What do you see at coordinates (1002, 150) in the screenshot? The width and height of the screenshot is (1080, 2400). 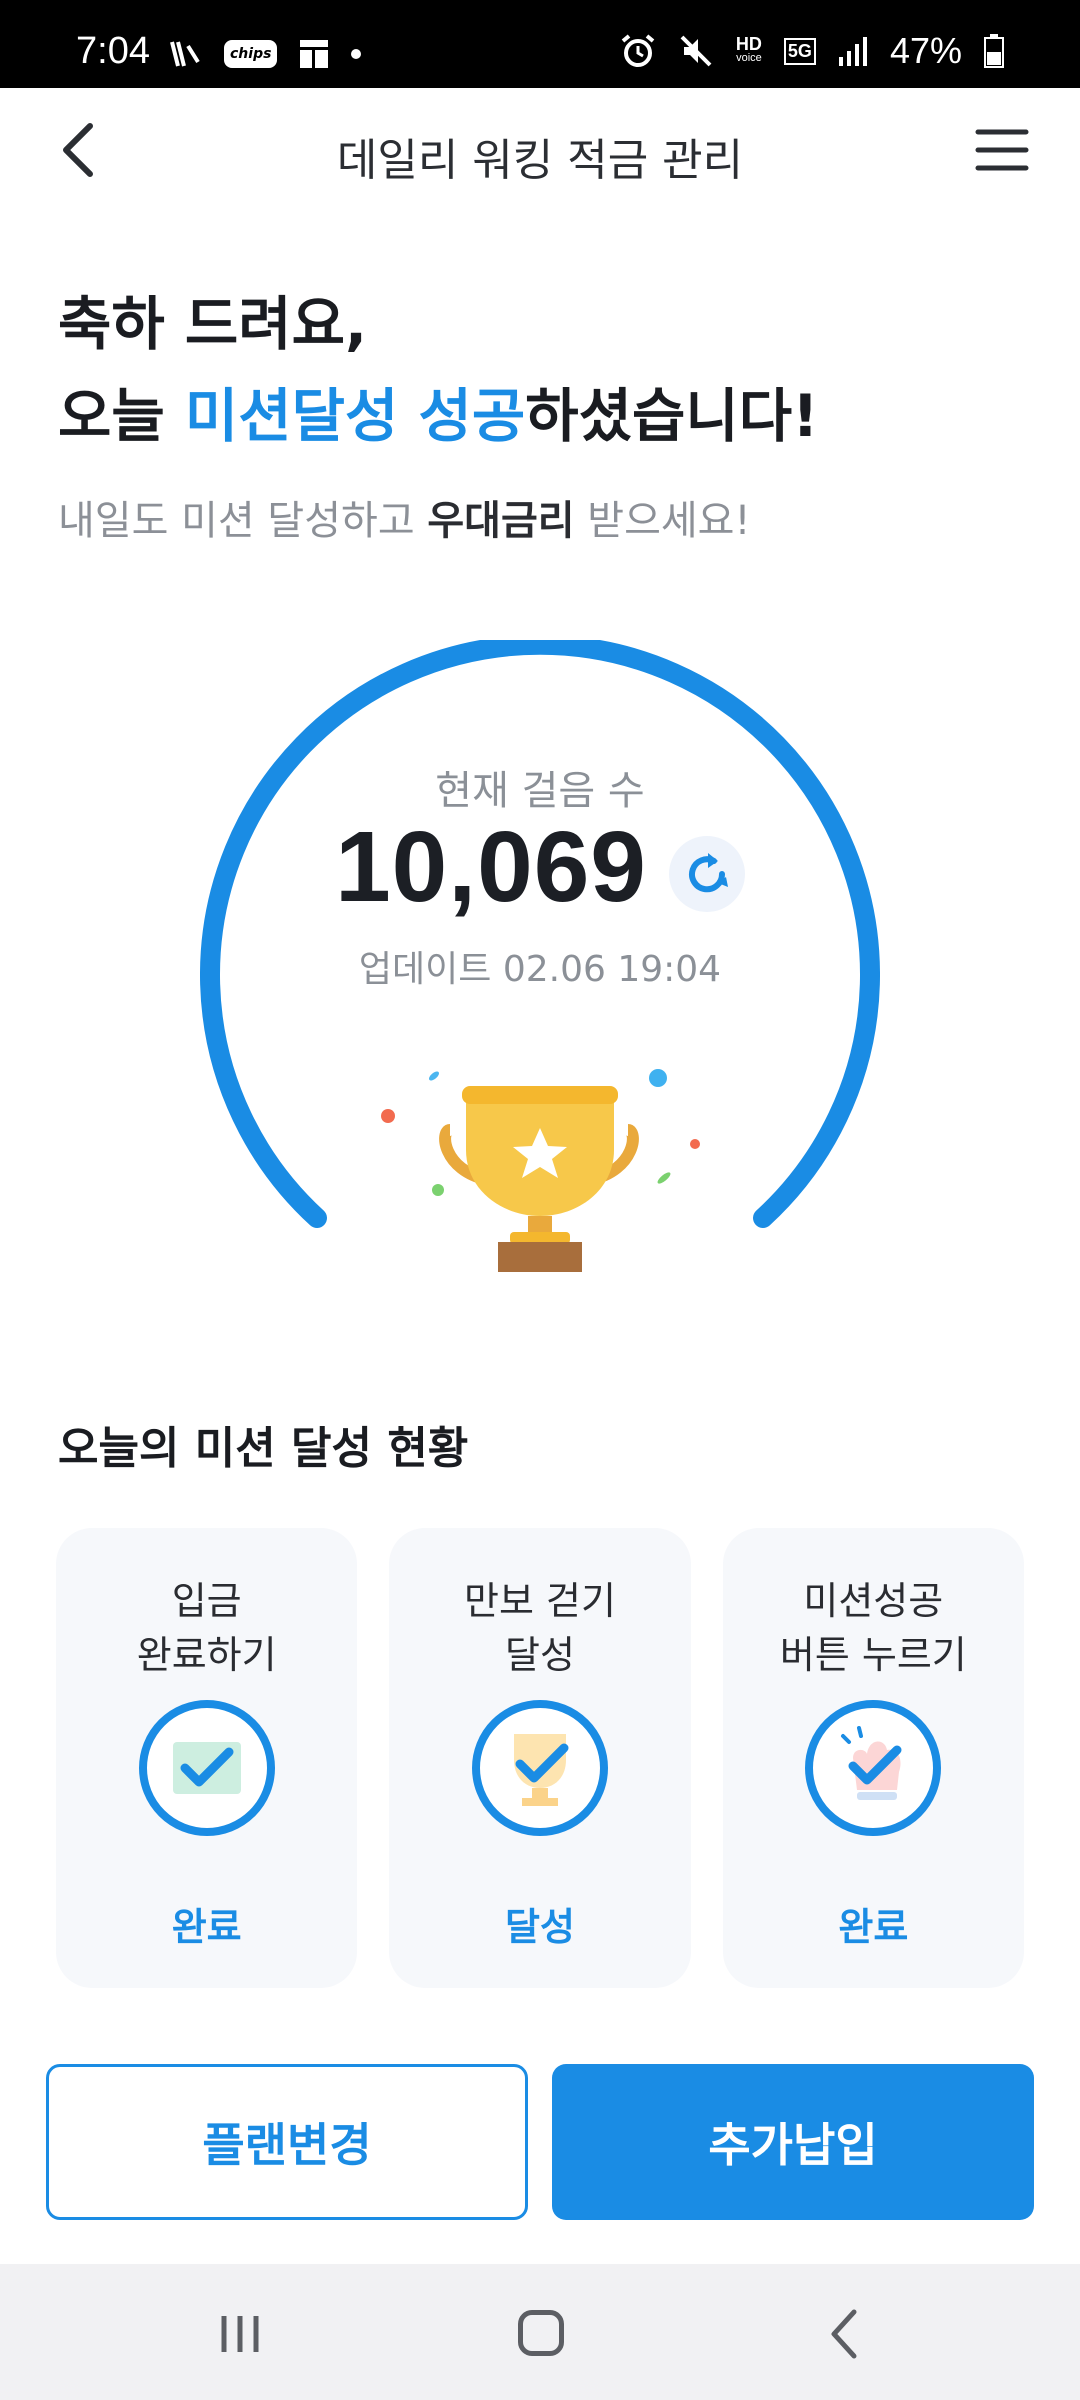 I see `hamburger-menu-icon` at bounding box center [1002, 150].